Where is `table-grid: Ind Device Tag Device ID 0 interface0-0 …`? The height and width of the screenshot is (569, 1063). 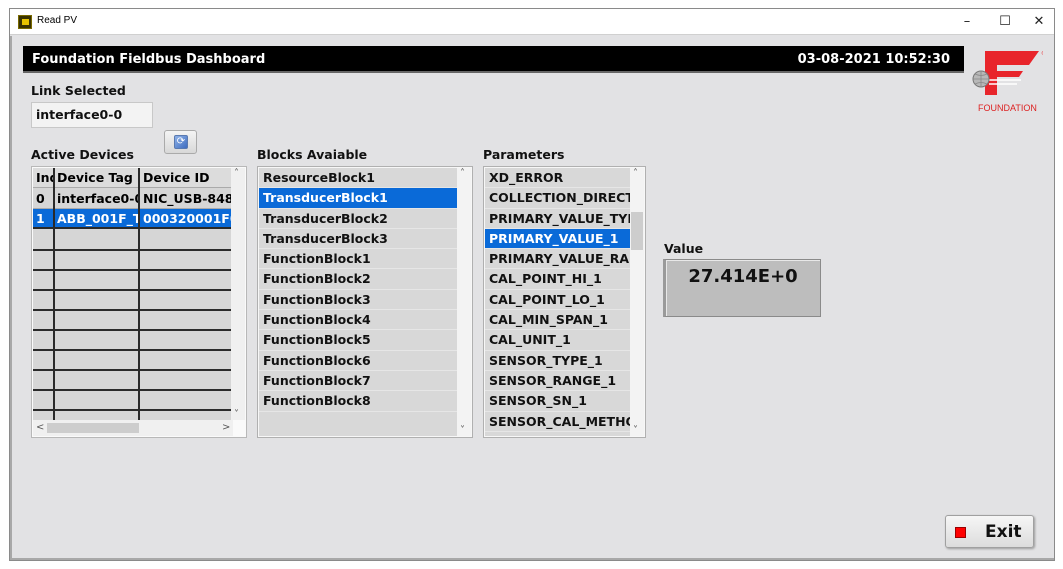 table-grid: Ind Device Tag Device ID 0 interface0-0 … is located at coordinates (133, 294).